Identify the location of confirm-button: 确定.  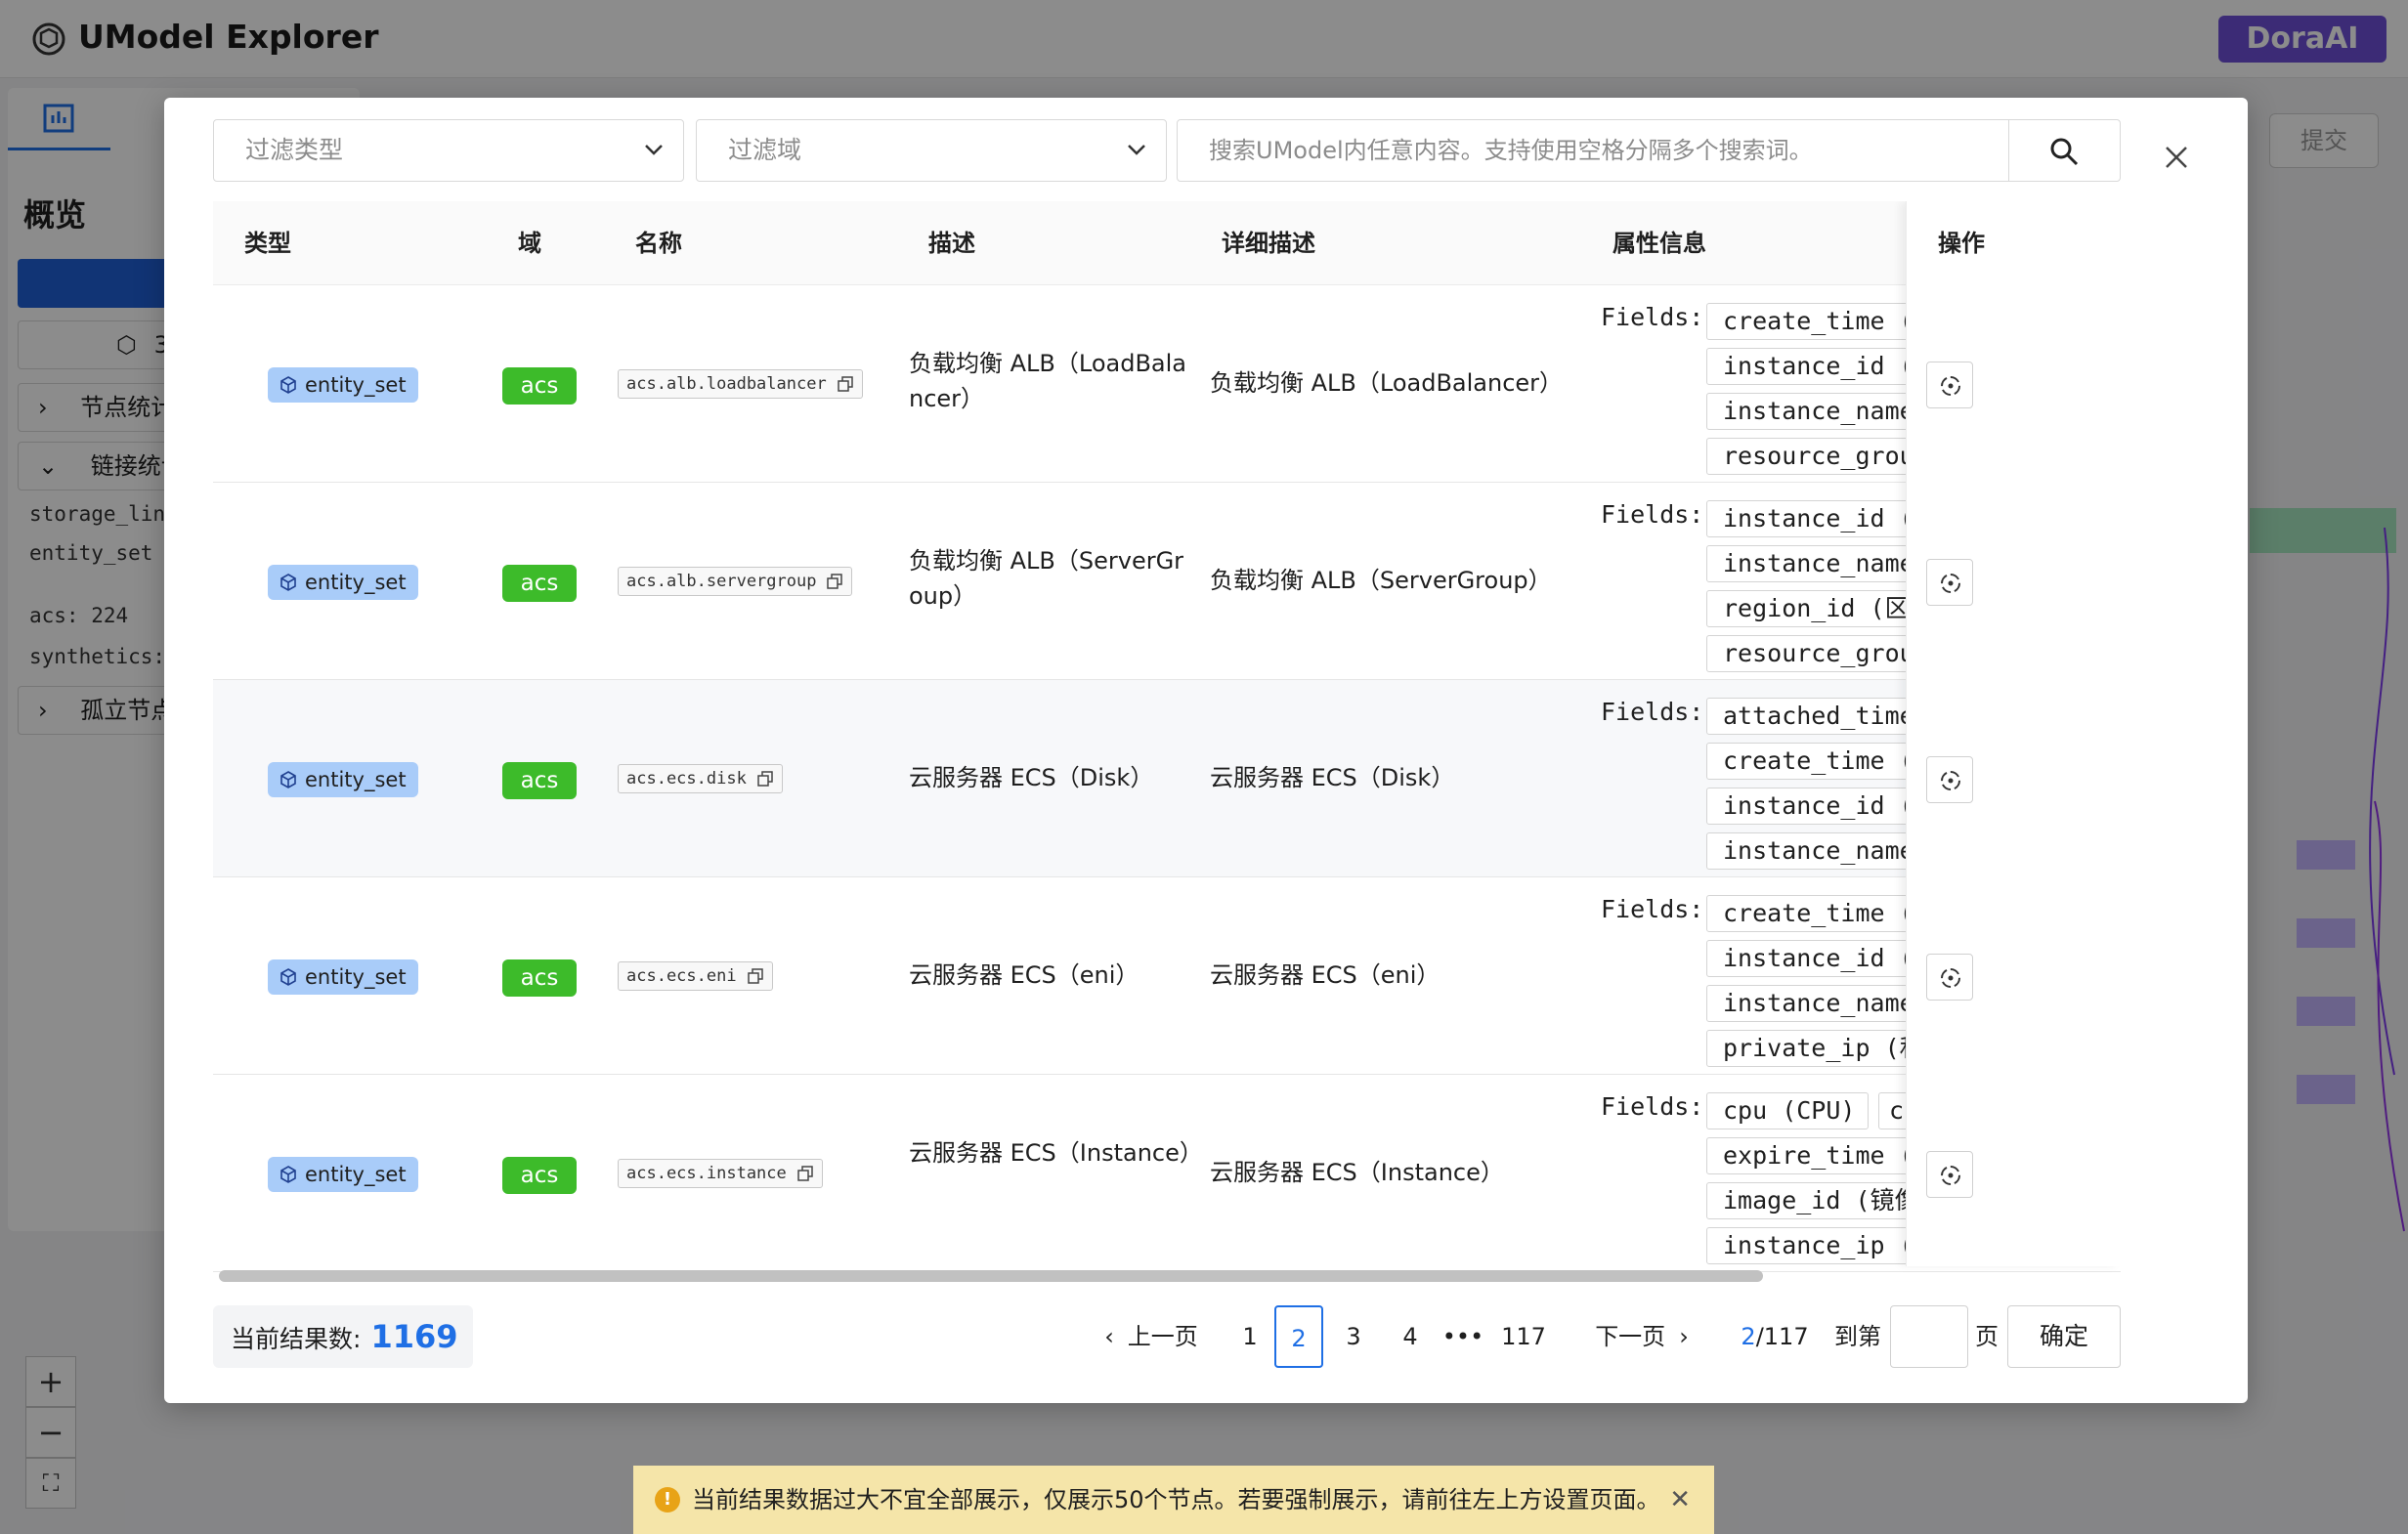
(2064, 1336).